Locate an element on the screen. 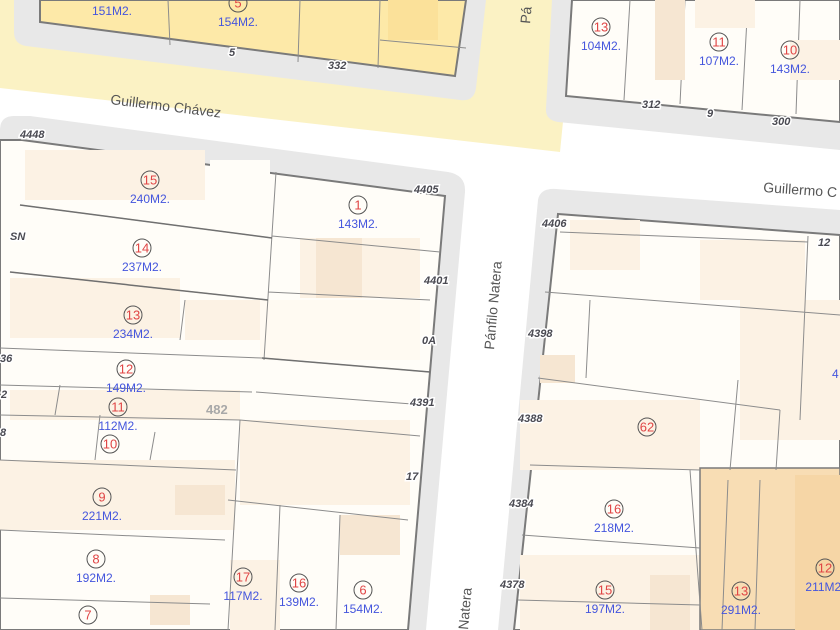  lot-marker: 151M2. is located at coordinates (112, 11).